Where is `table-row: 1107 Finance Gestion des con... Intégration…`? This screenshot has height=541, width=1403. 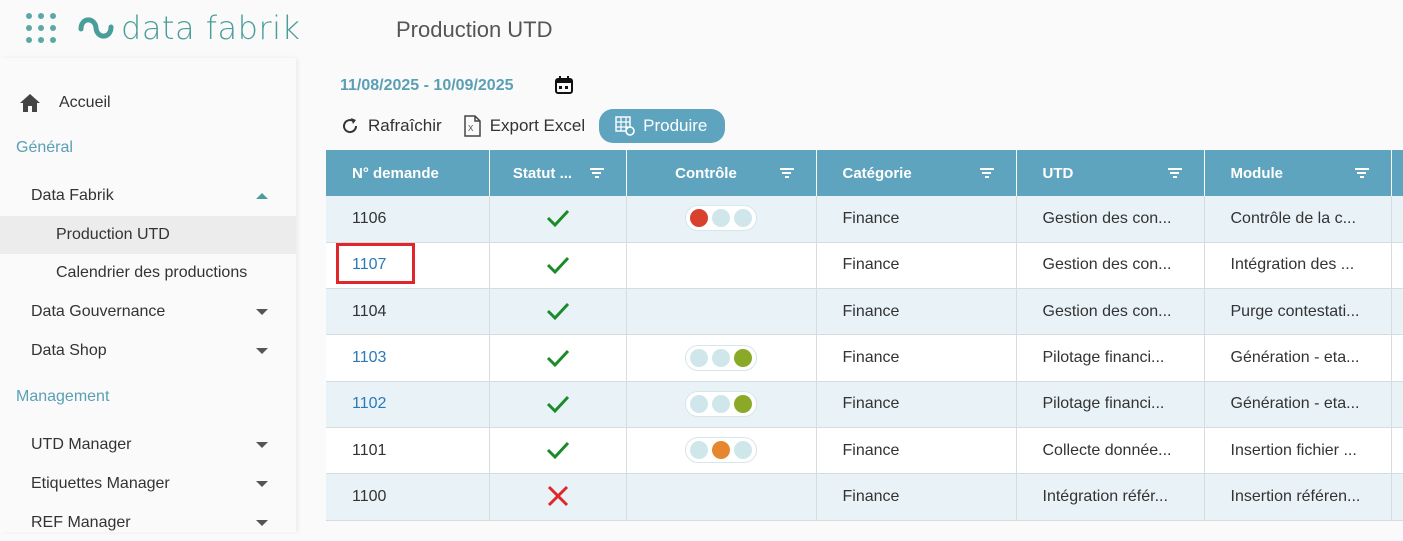
table-row: 1107 Finance Gestion des con... Intégration… is located at coordinates (864, 266).